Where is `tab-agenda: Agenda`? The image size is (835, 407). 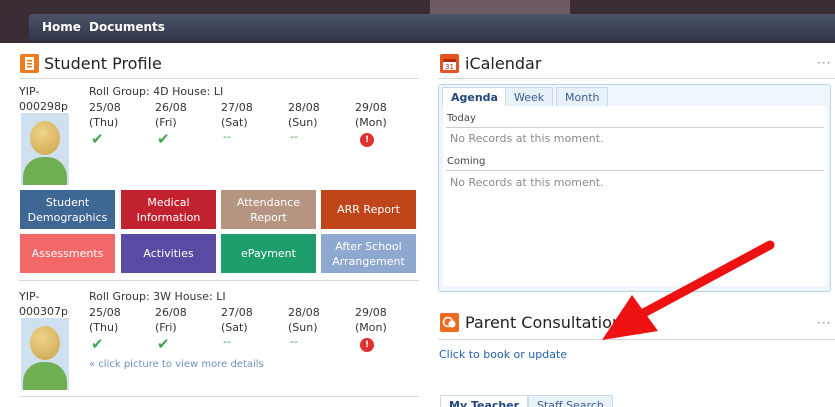
tab-agenda: Agenda is located at coordinates (474, 96).